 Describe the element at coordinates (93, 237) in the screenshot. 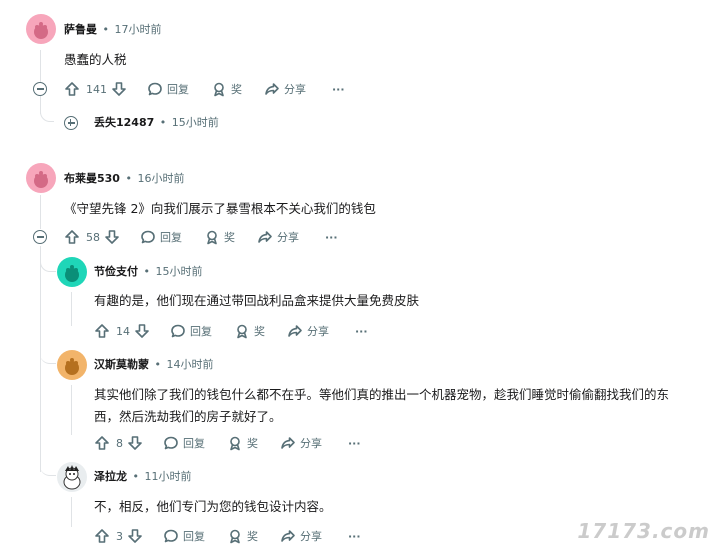

I see `vote-count: 58` at that location.